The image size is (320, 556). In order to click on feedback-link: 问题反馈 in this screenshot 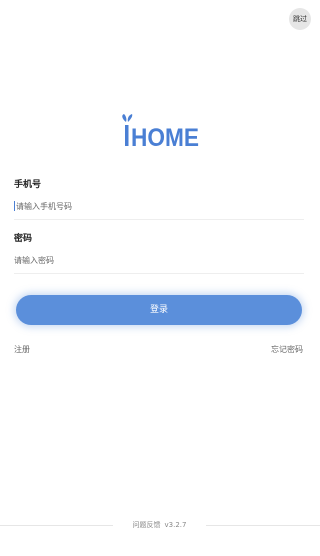, I will do `click(147, 525)`.